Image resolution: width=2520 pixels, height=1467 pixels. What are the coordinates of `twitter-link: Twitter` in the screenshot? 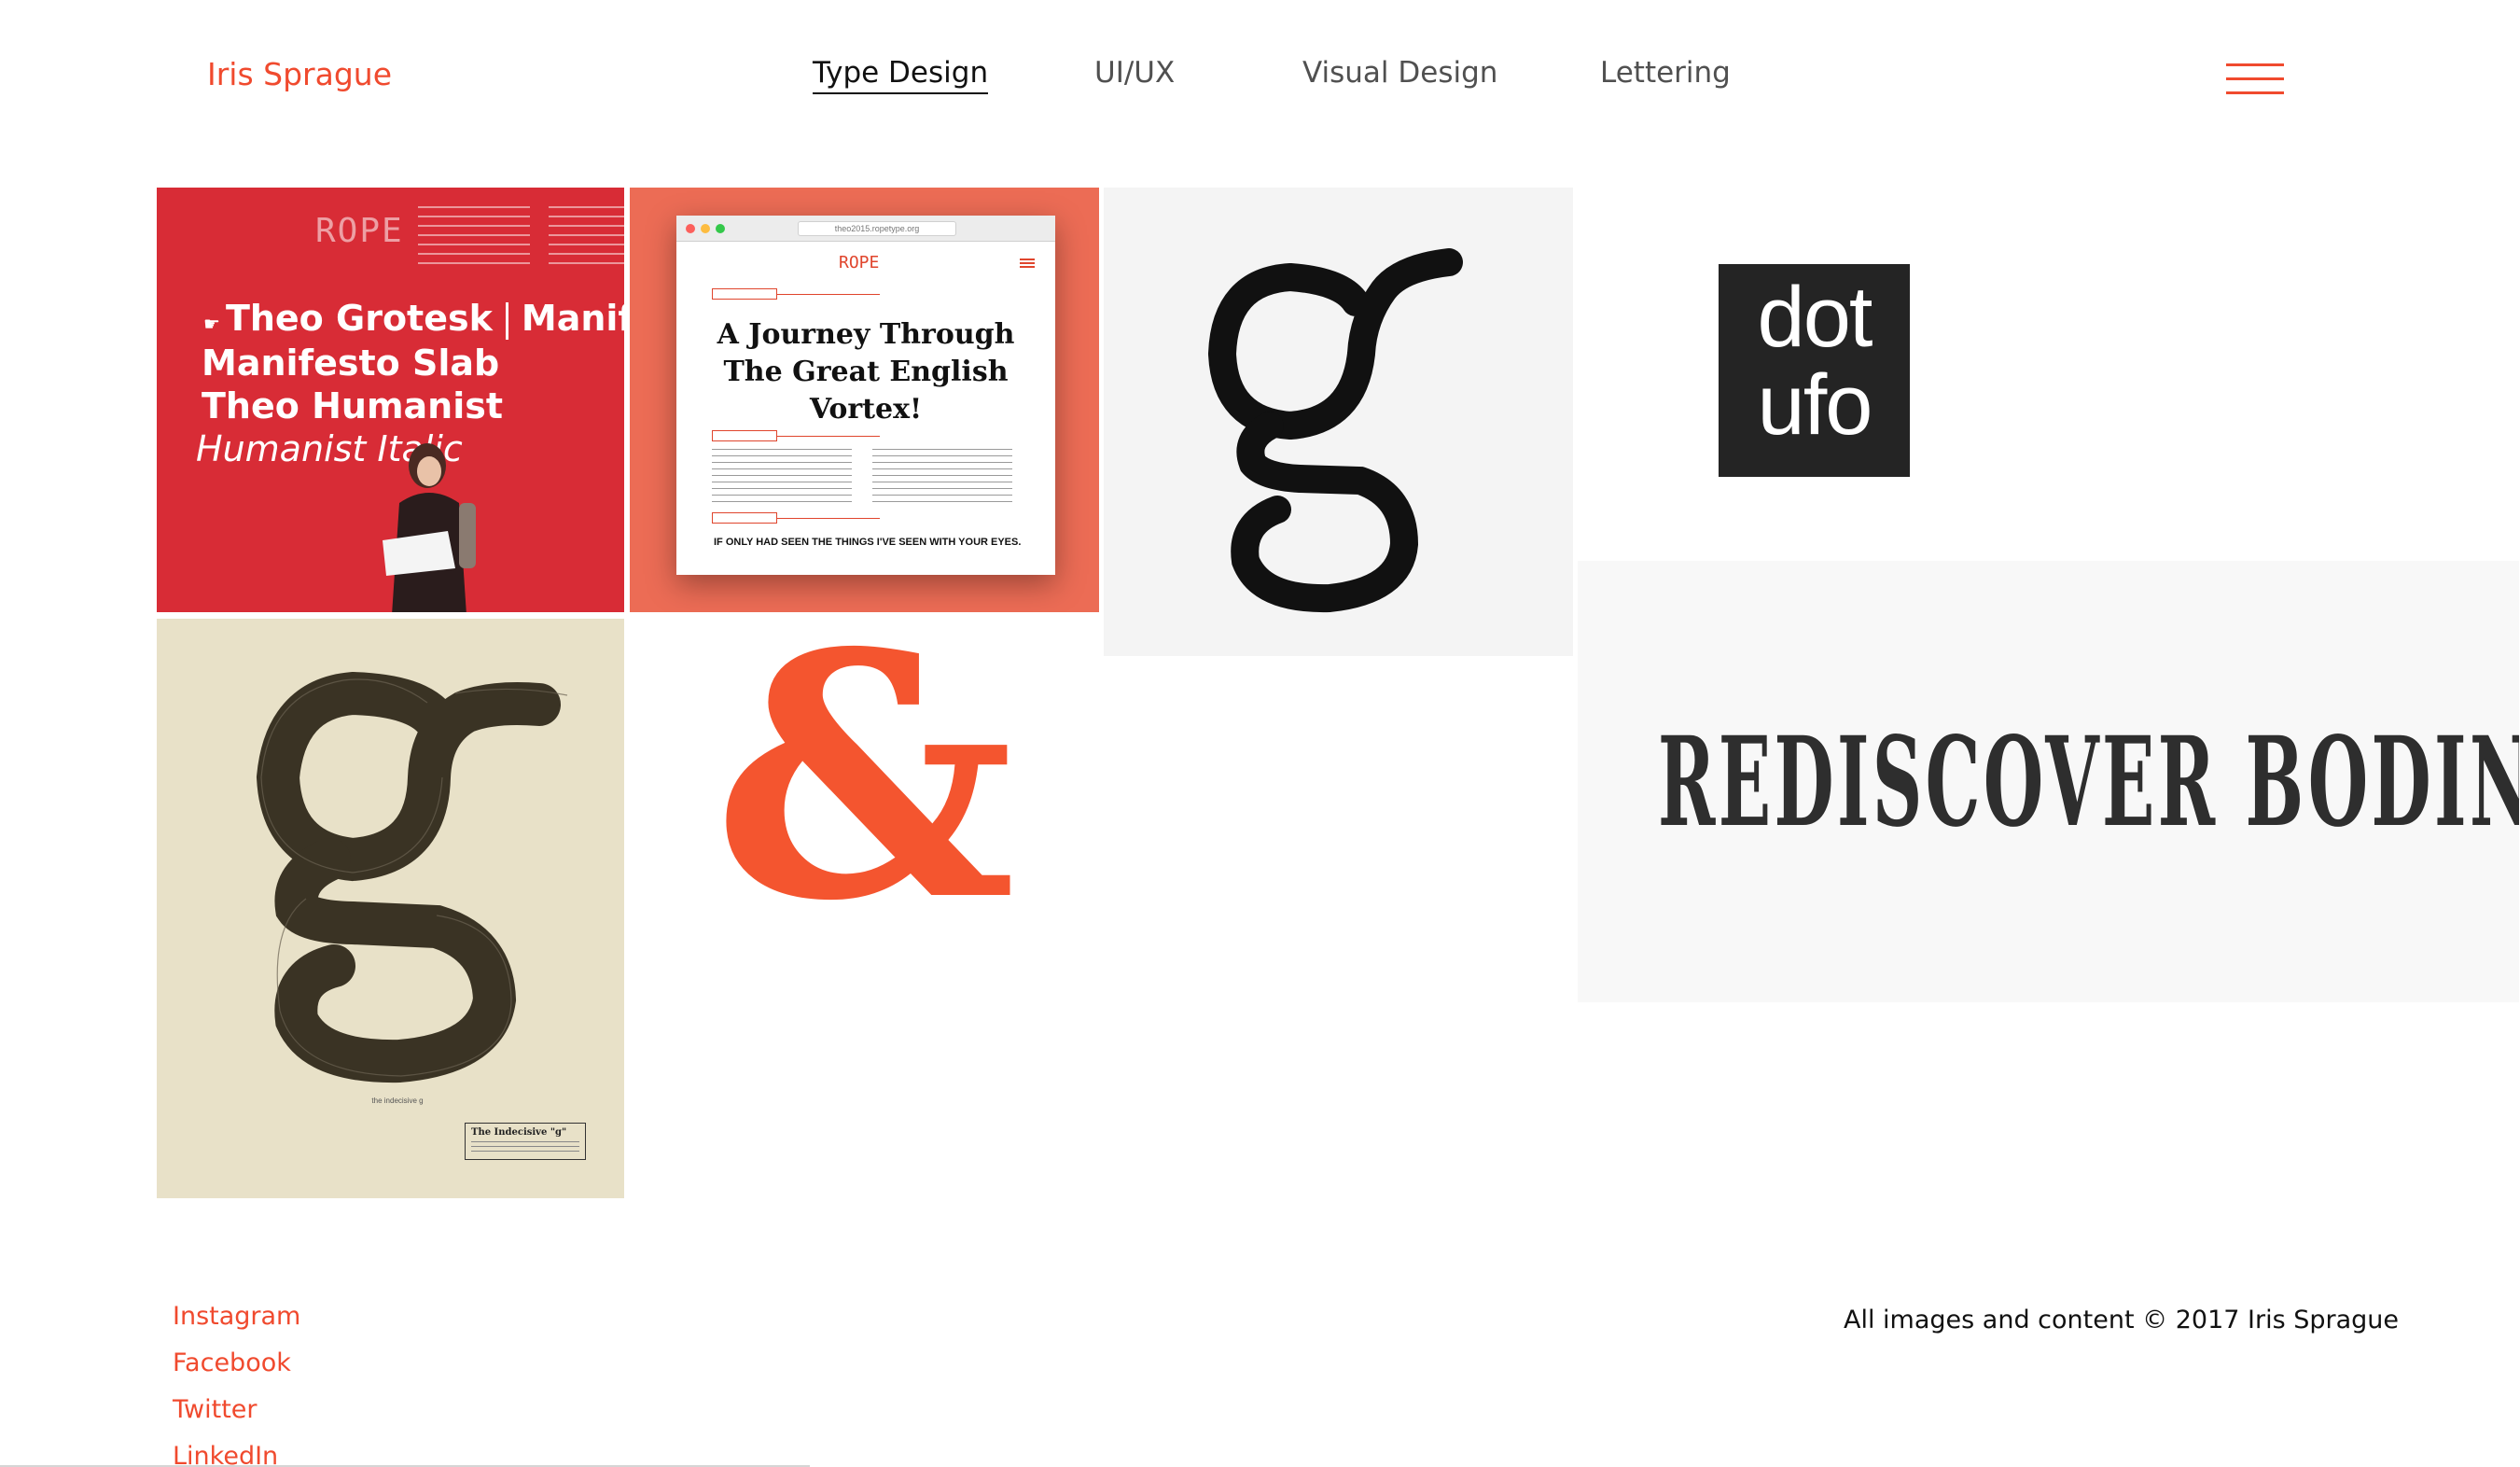 It's located at (215, 1409).